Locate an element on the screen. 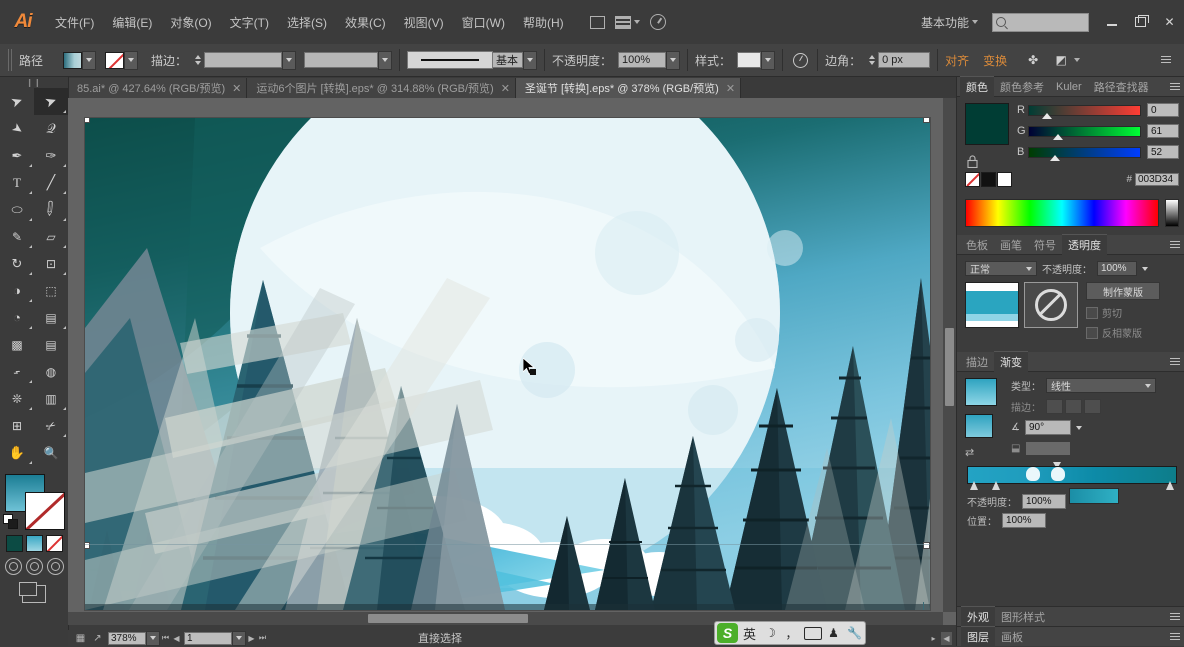  pencil-tool: ✎ is located at coordinates (17, 236).